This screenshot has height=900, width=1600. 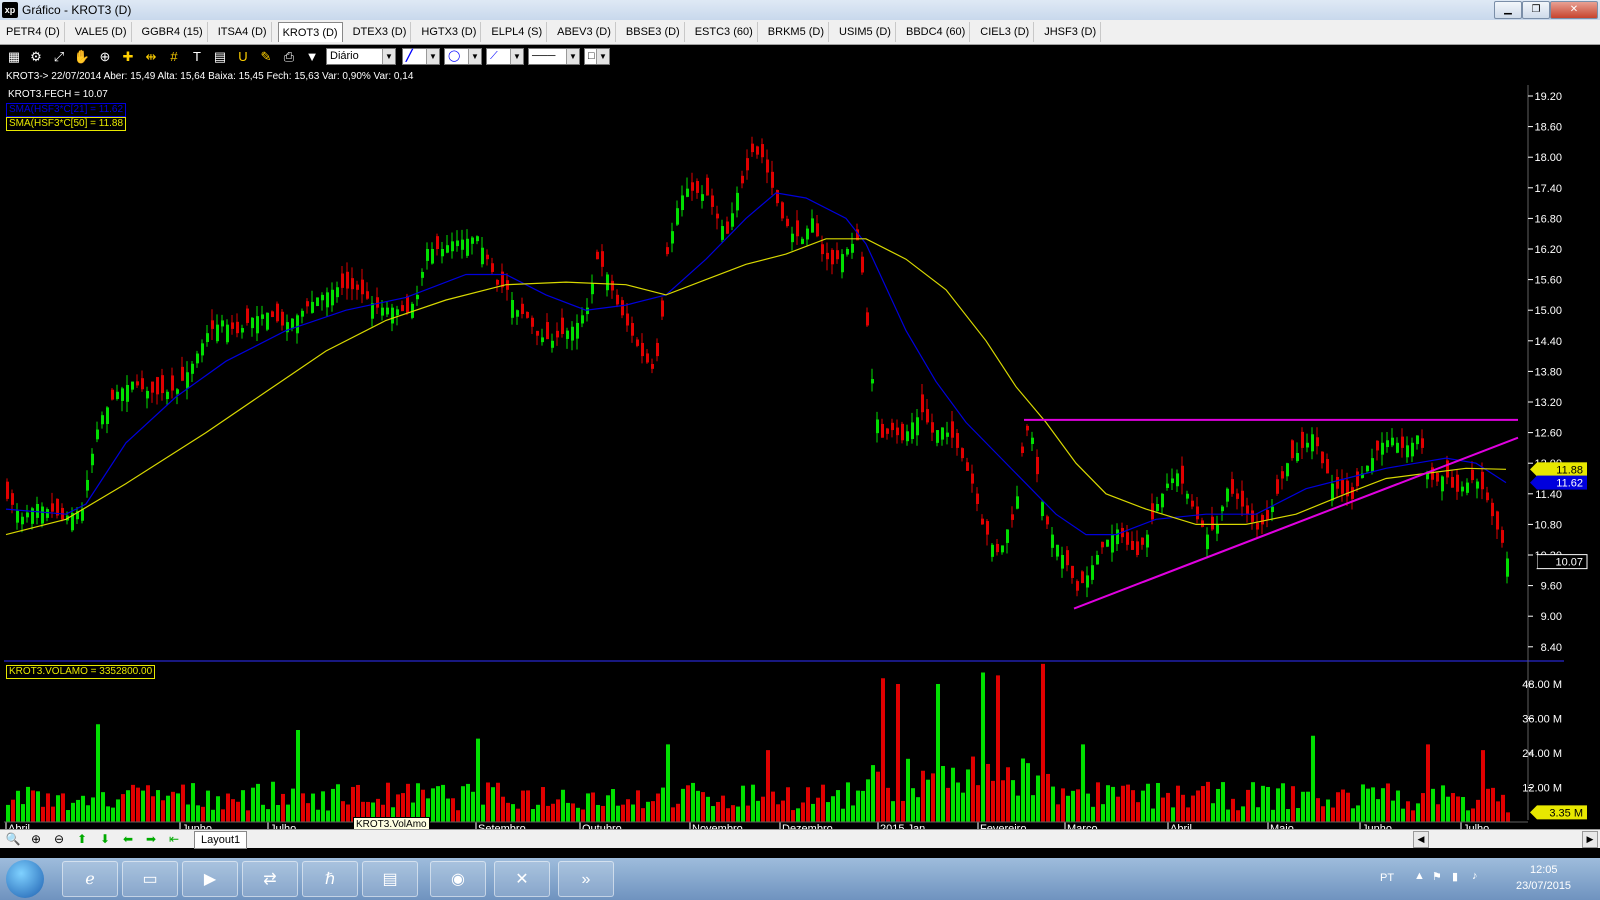 What do you see at coordinates (554, 56) in the screenshot?
I see `line-style-select: ─── ▼` at bounding box center [554, 56].